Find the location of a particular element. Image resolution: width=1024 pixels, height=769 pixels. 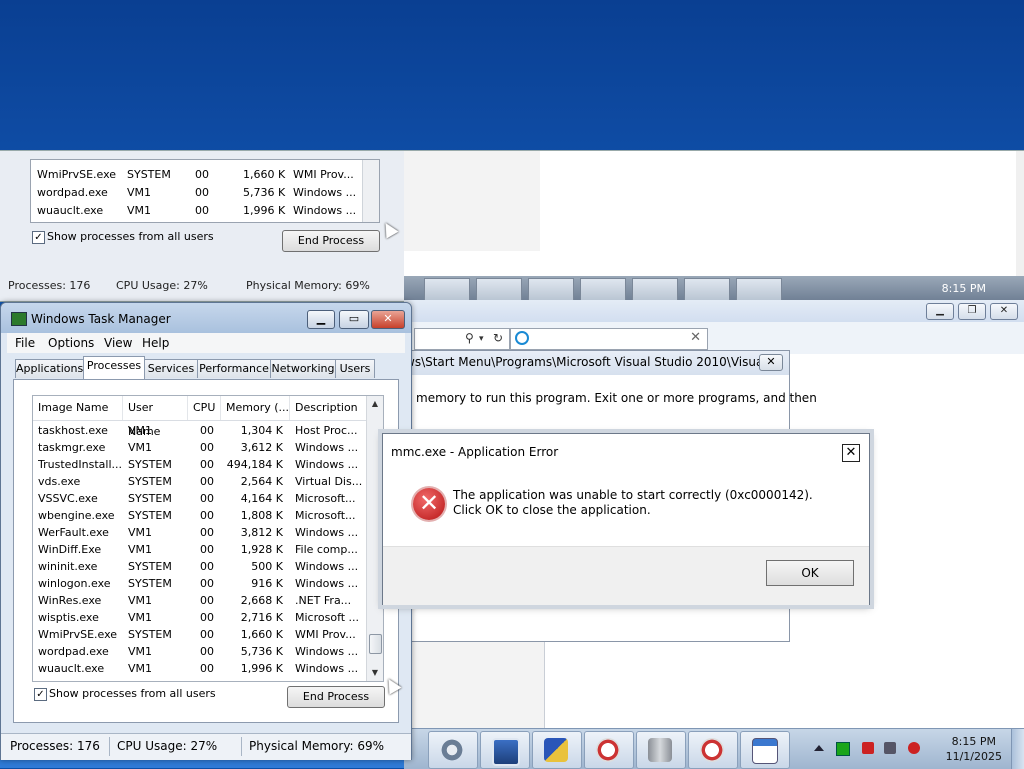

cell-mem: 2,716 K is located at coordinates (261, 617).